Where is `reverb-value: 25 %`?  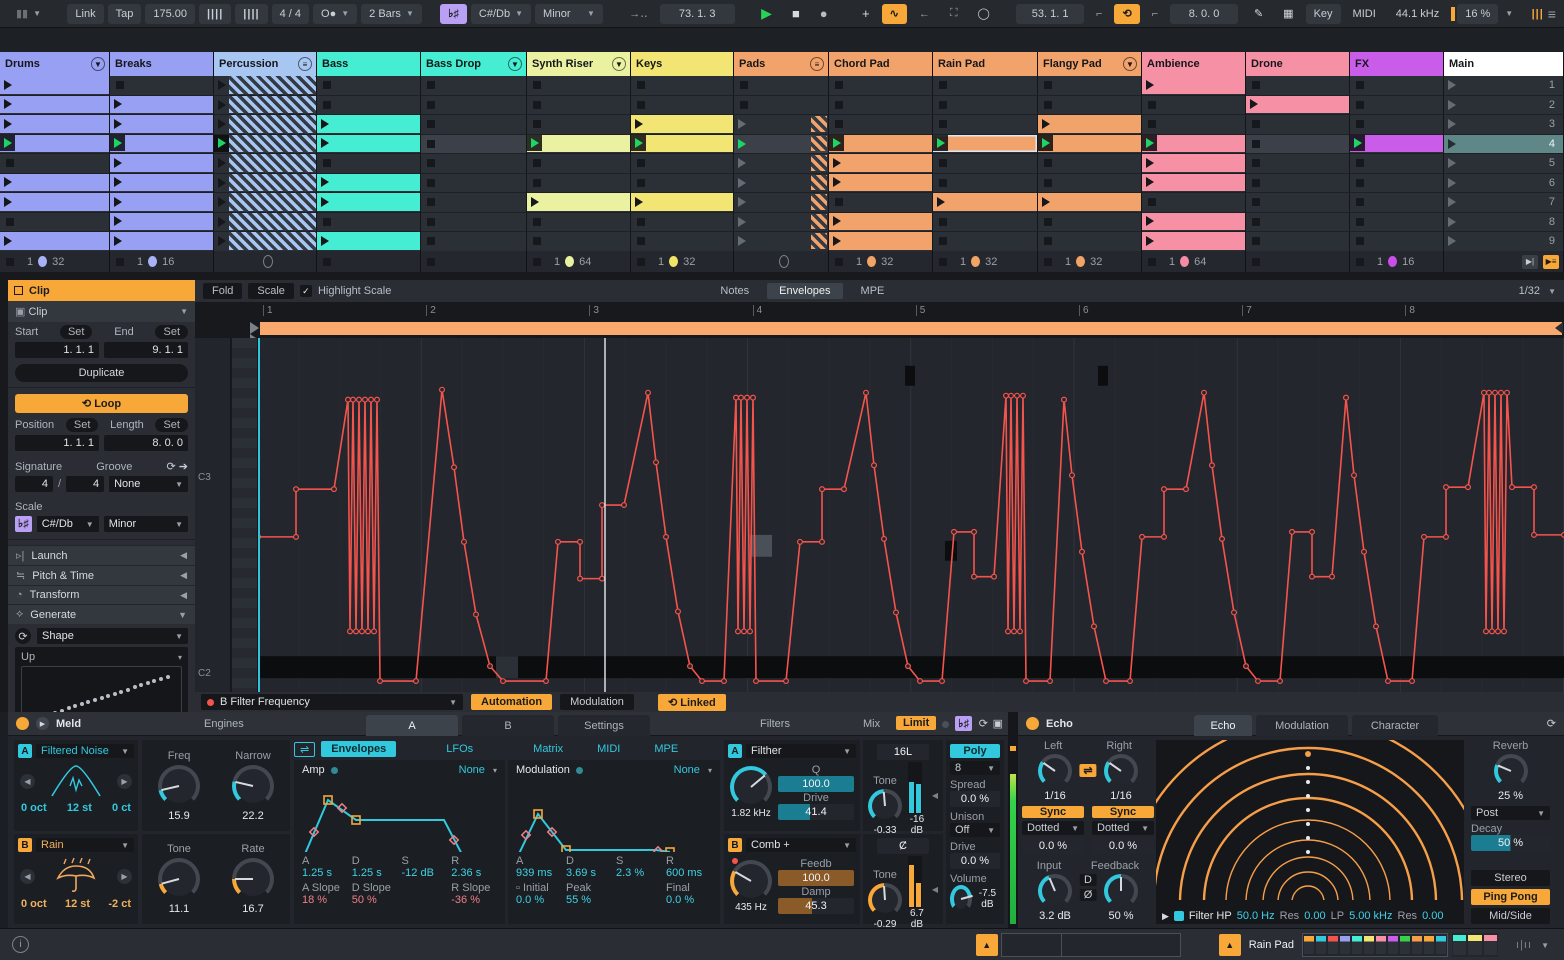
reverb-value: 25 % is located at coordinates (1510, 796).